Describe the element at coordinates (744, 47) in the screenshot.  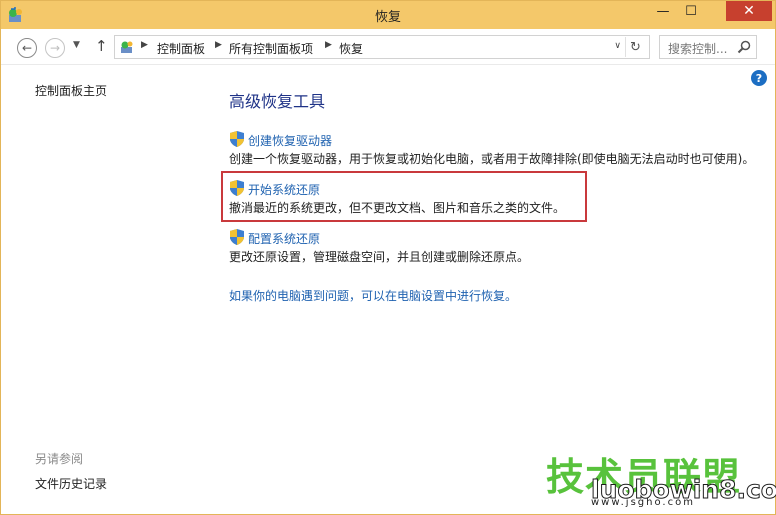
I see `search-icon` at that location.